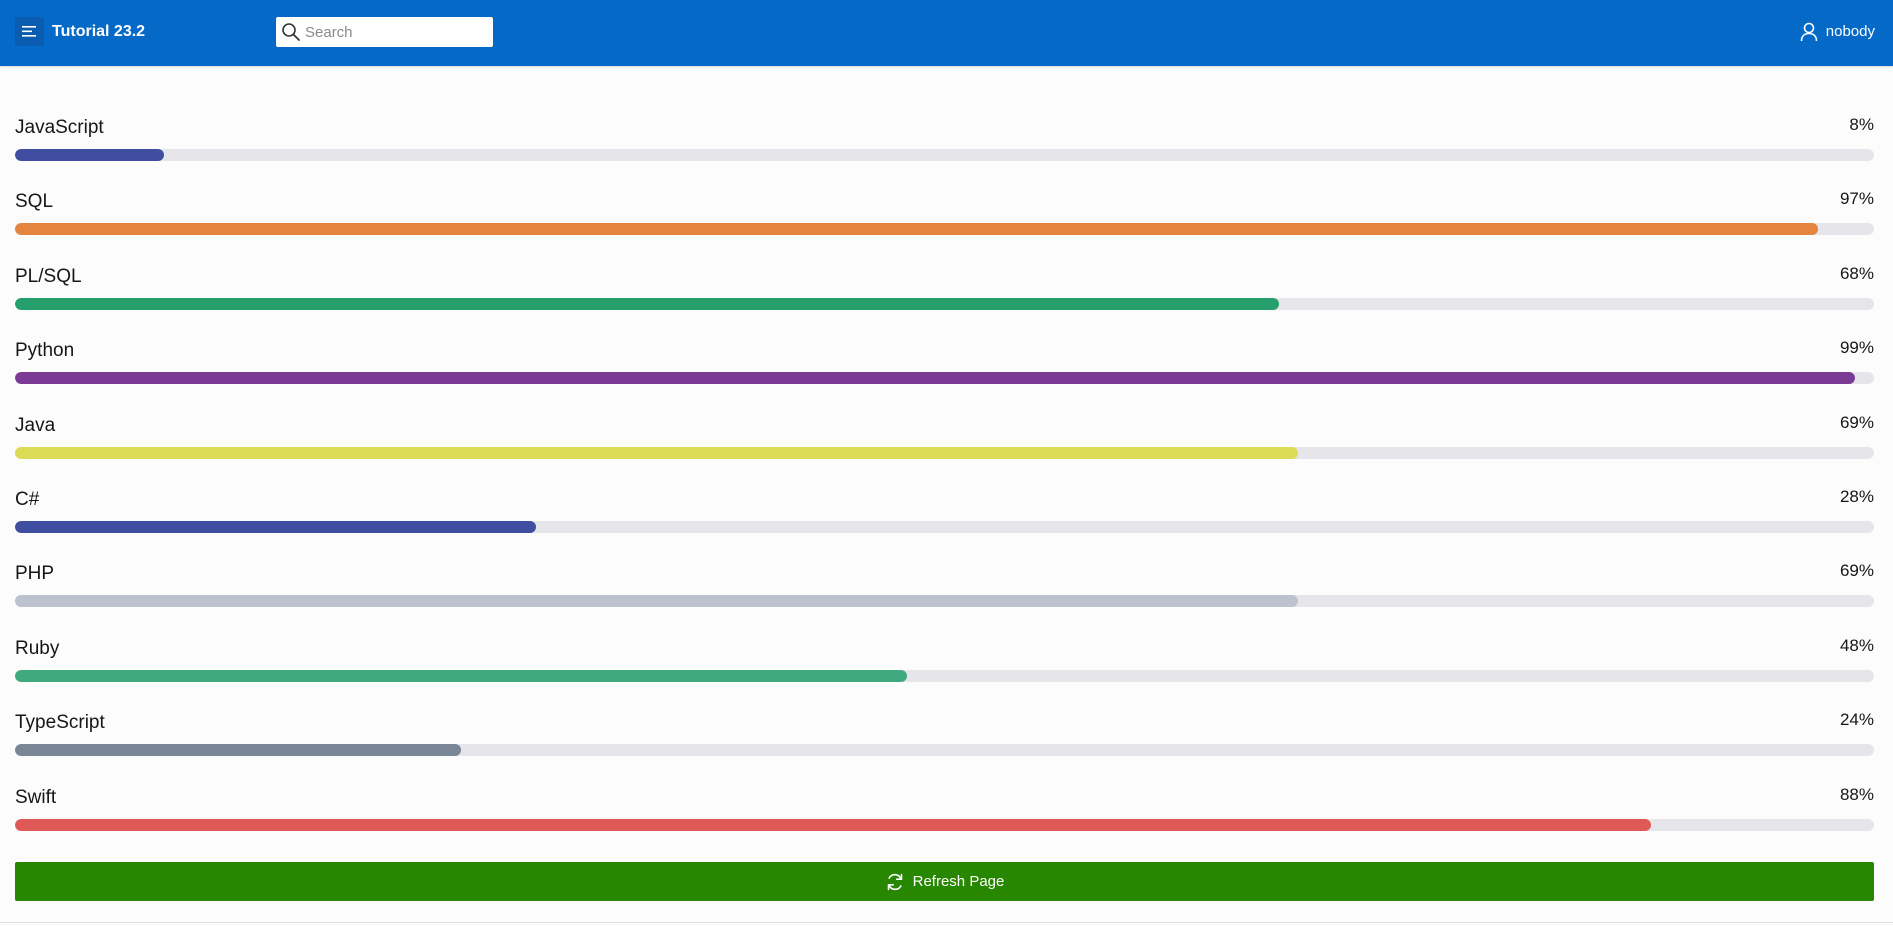  Describe the element at coordinates (944, 813) in the screenshot. I see `progress-row: Swift 88%` at that location.